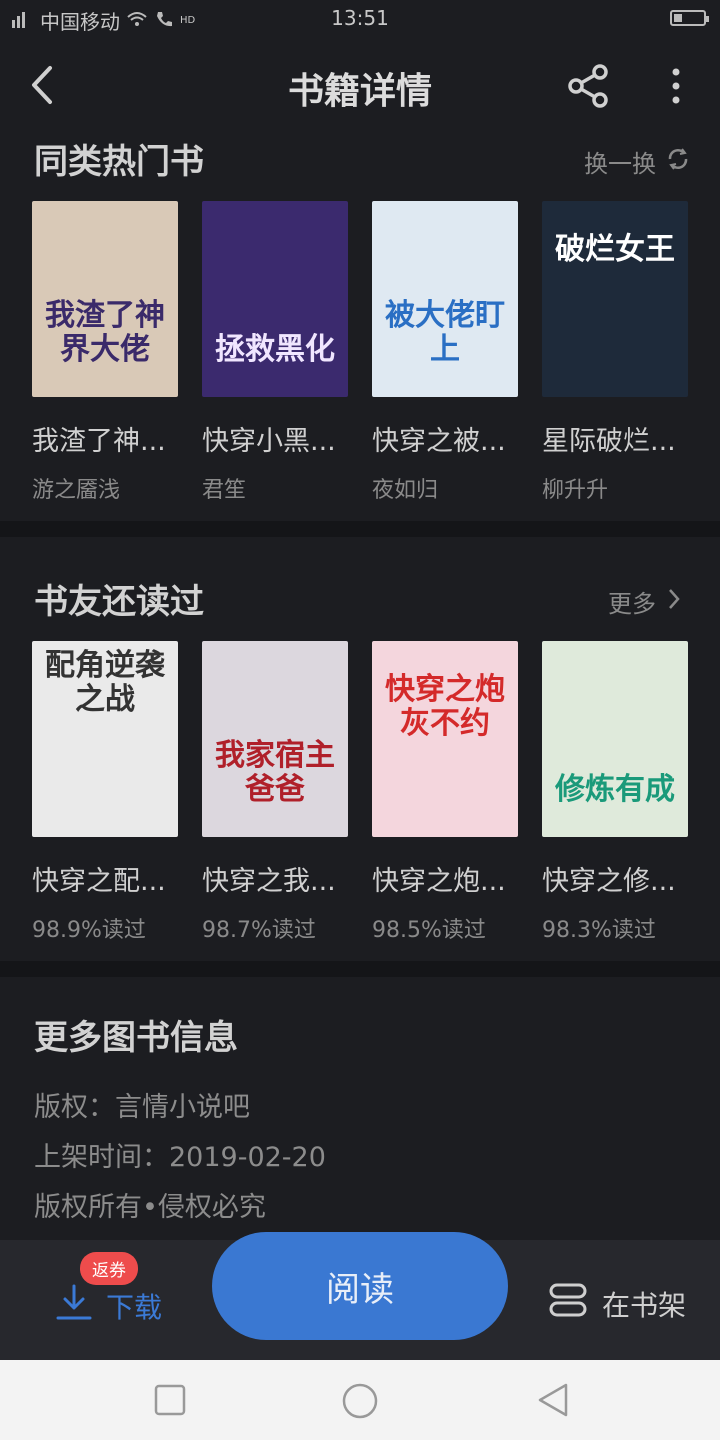 This screenshot has height=1440, width=720. What do you see at coordinates (632, 604) in the screenshot?
I see `more-label: 更多` at bounding box center [632, 604].